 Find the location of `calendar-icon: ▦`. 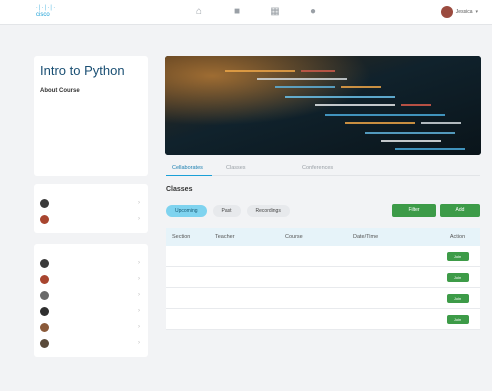

calendar-icon: ▦ is located at coordinates (275, 12).